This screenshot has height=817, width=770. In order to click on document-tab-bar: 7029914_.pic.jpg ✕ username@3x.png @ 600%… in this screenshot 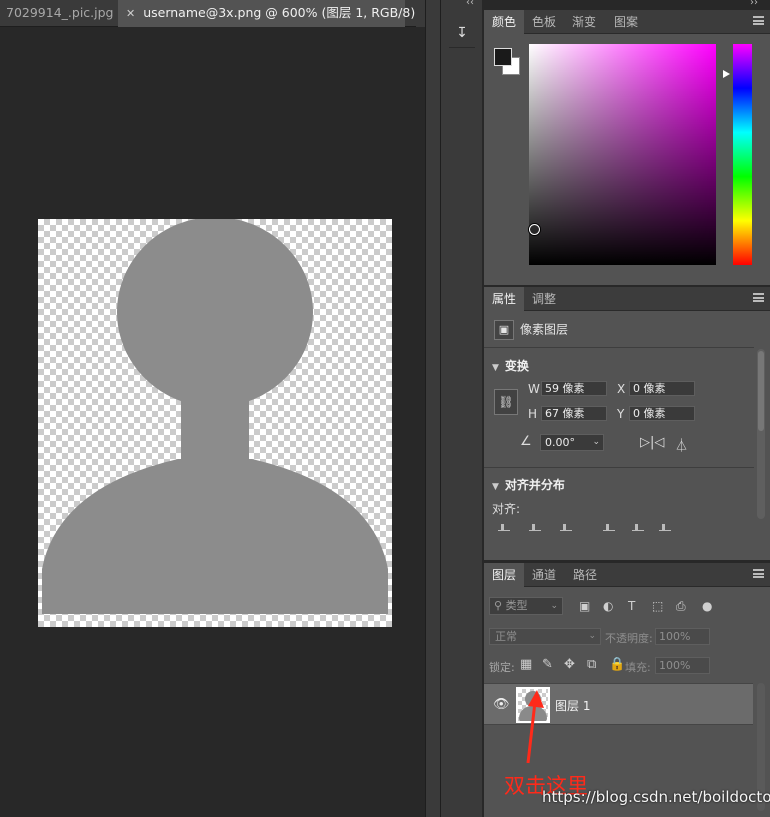, I will do `click(212, 13)`.